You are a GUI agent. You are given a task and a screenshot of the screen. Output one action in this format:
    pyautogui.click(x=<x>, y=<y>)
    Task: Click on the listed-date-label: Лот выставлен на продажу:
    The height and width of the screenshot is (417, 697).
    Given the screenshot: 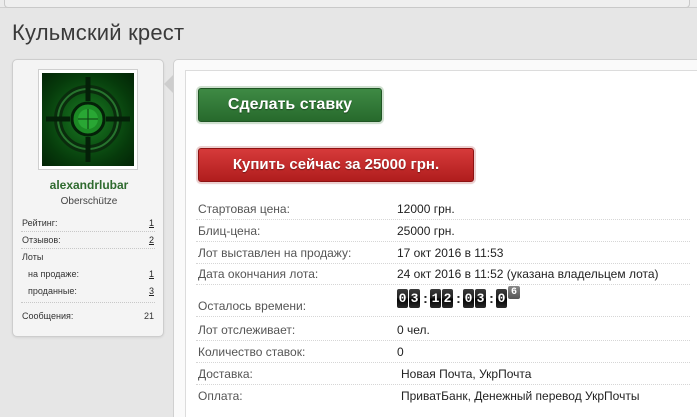 What is the action you would take?
    pyautogui.click(x=275, y=253)
    